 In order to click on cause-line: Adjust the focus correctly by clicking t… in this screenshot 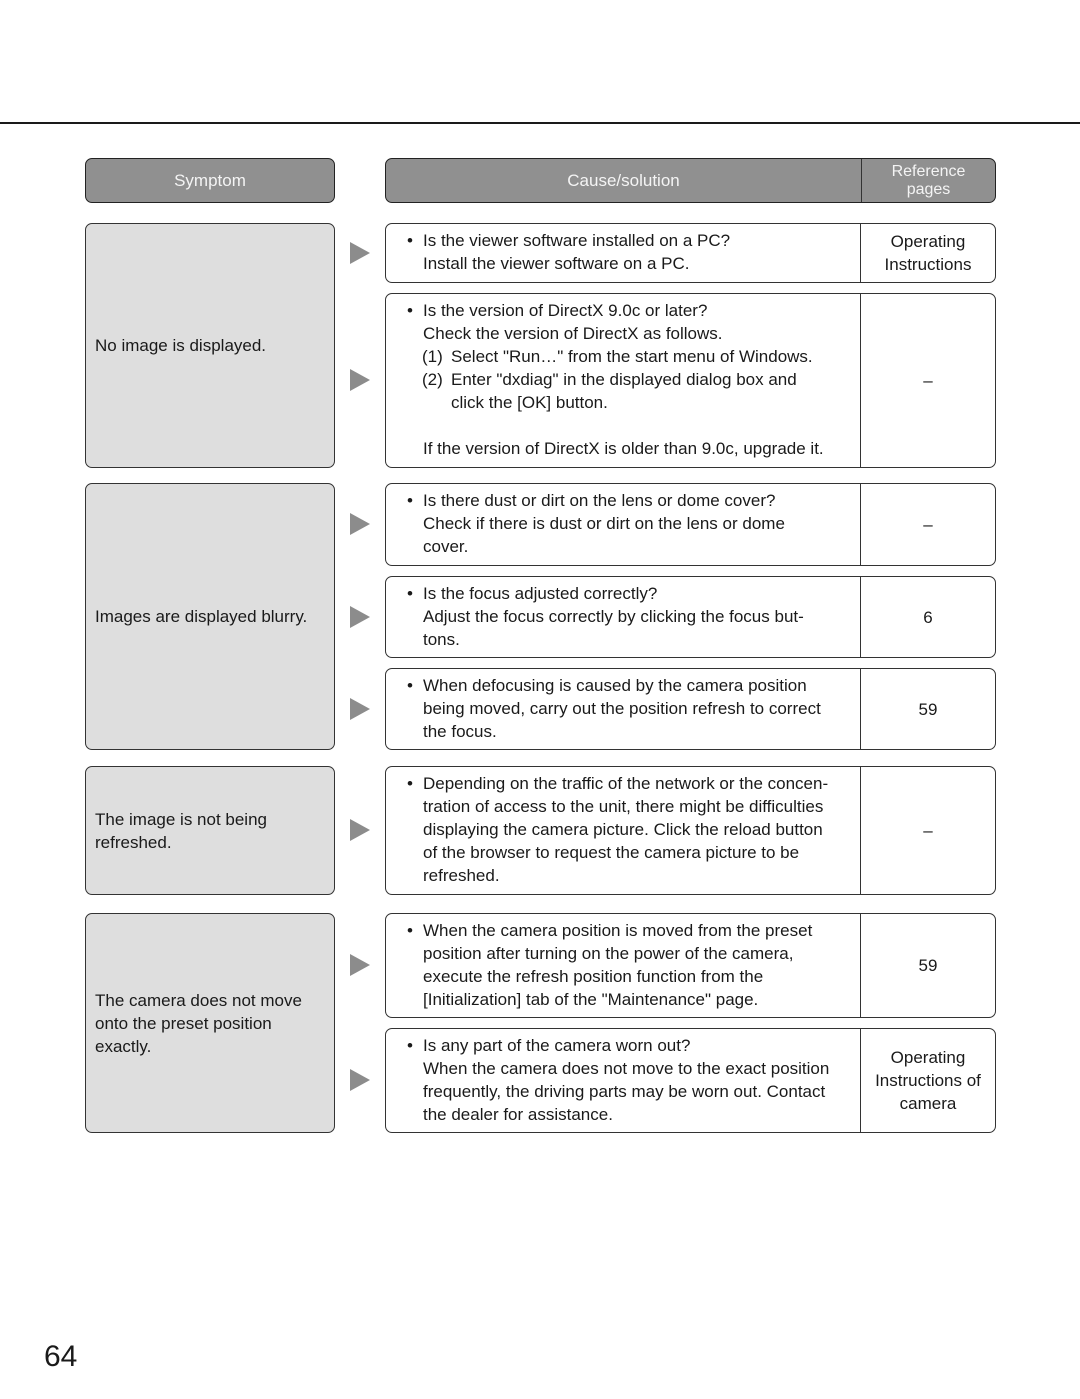, I will do `click(613, 616)`.